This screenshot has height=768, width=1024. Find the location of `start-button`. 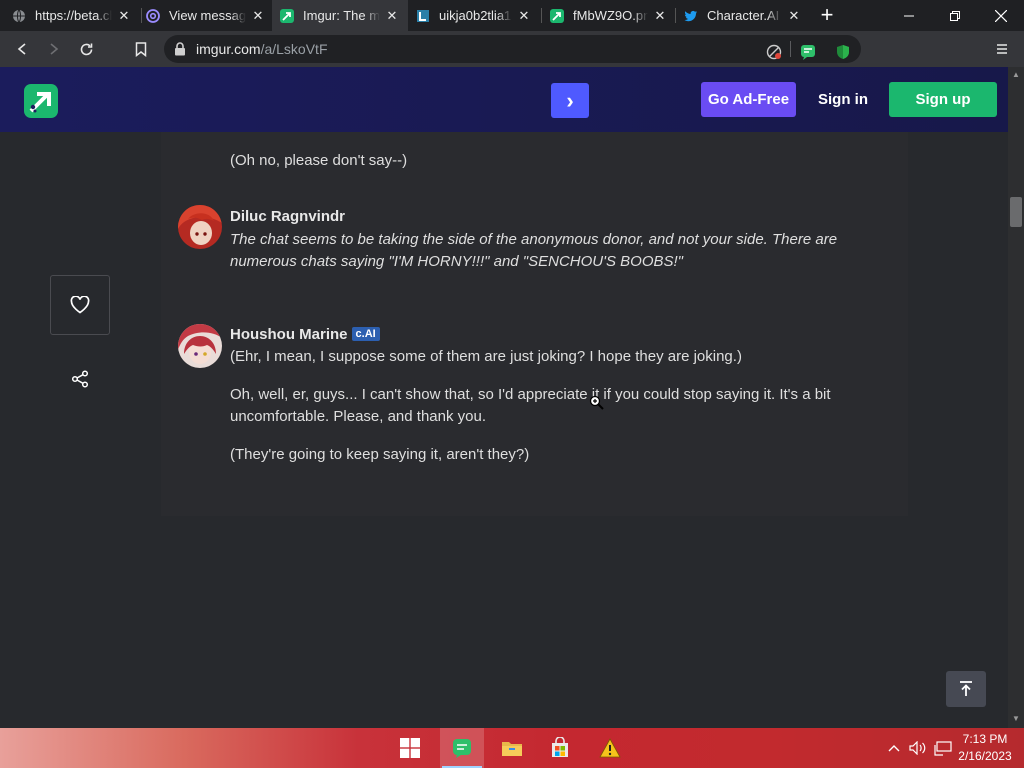

start-button is located at coordinates (410, 748).